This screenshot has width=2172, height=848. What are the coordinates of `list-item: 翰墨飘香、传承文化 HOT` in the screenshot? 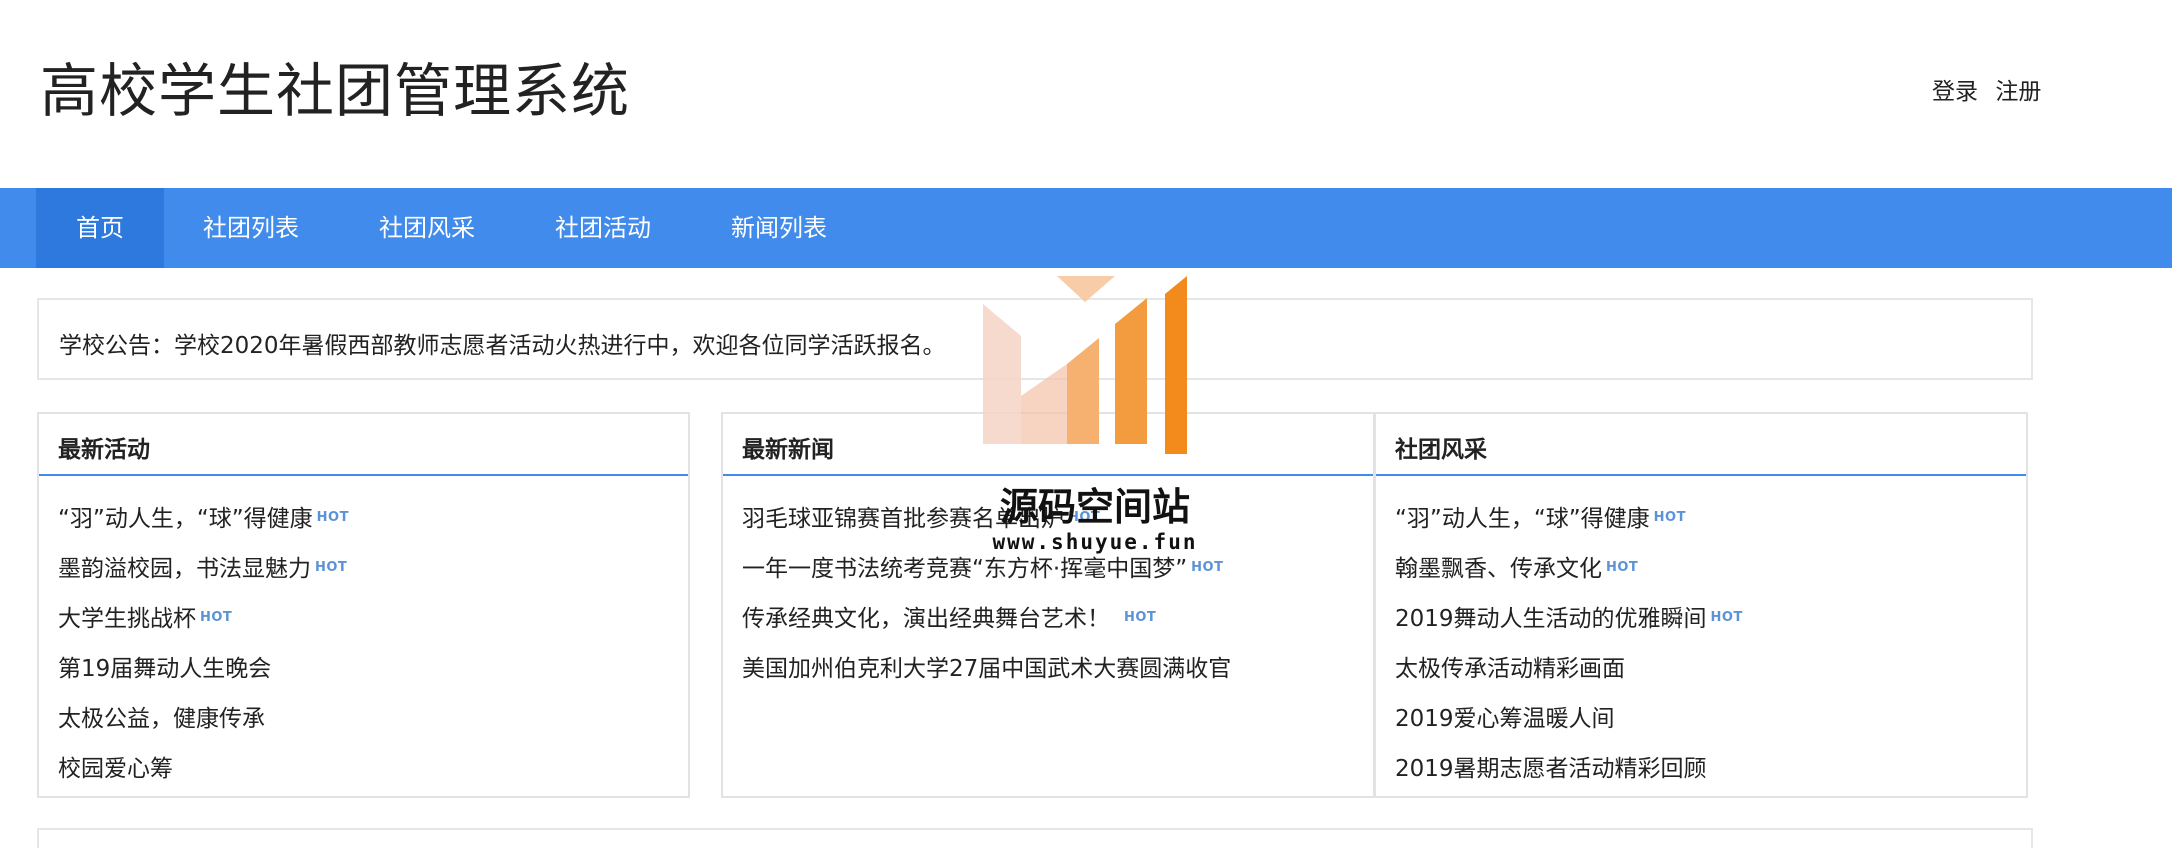 It's located at (1569, 569).